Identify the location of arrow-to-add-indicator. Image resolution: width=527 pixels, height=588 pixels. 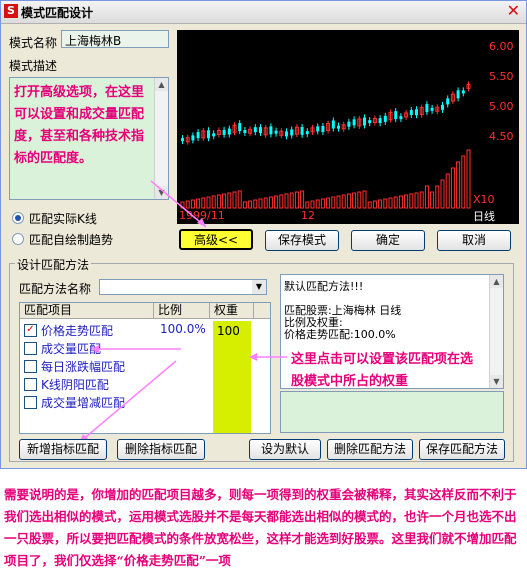
(128, 401).